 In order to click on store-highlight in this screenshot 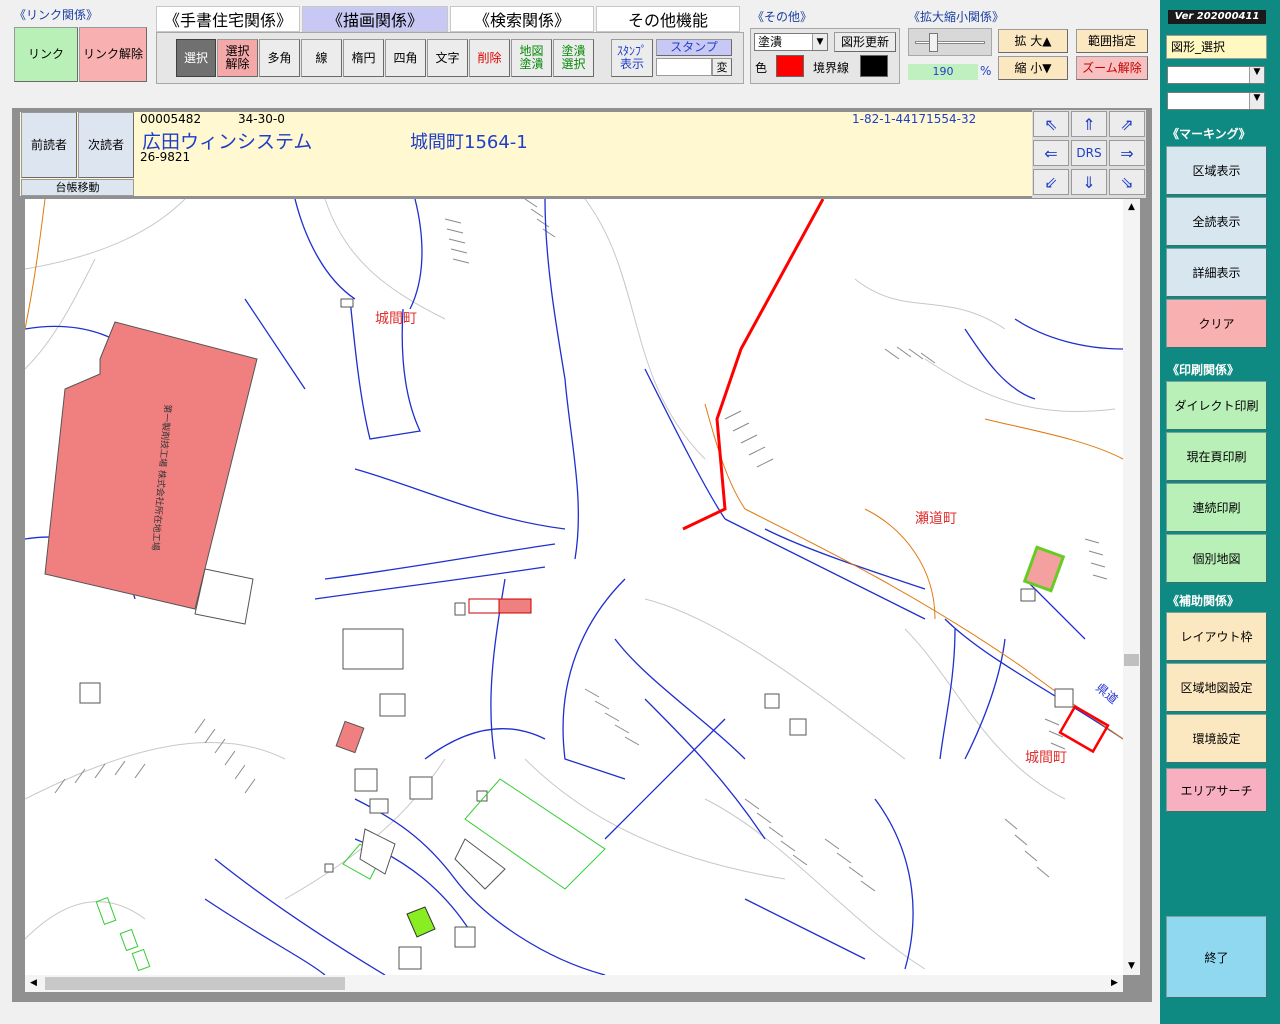, I will do `click(515, 606)`.